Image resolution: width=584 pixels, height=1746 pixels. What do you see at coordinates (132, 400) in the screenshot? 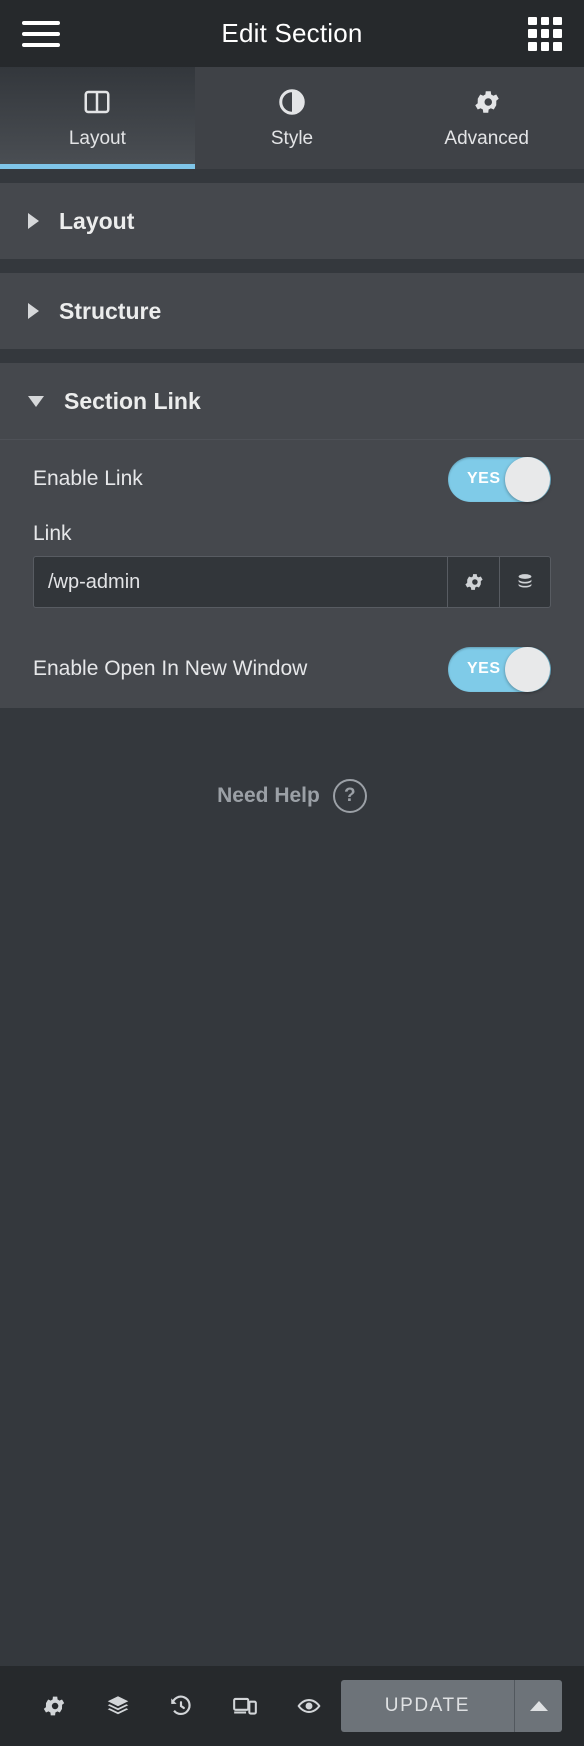
I see `section-title-section-link: Section Link` at bounding box center [132, 400].